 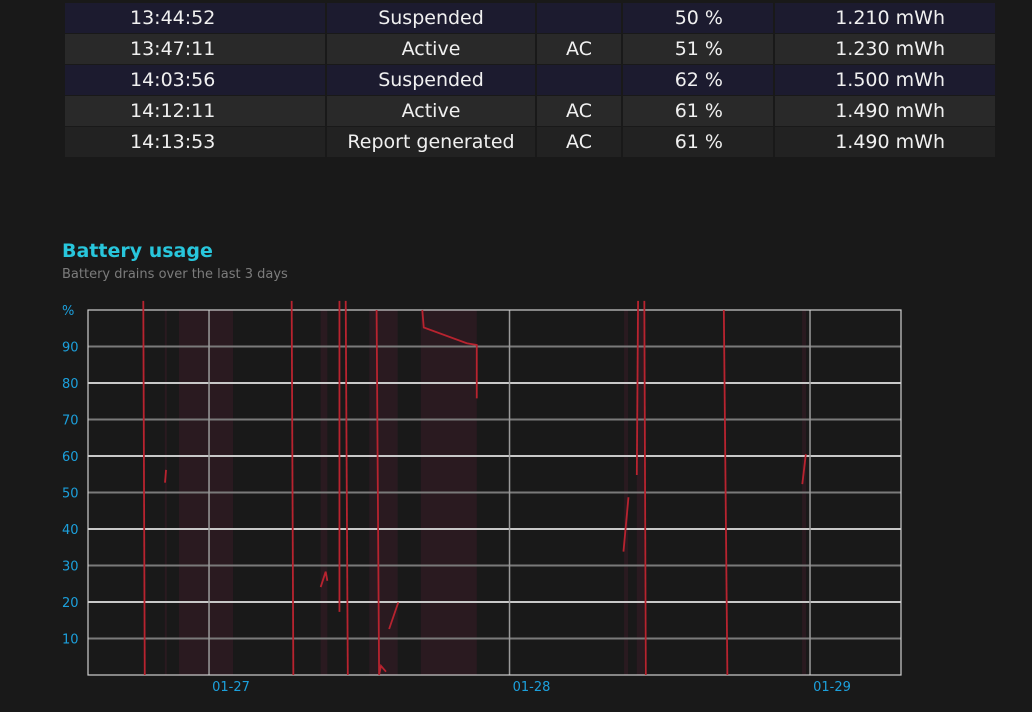 I want to click on y-tick-label: 70, so click(x=70, y=421).